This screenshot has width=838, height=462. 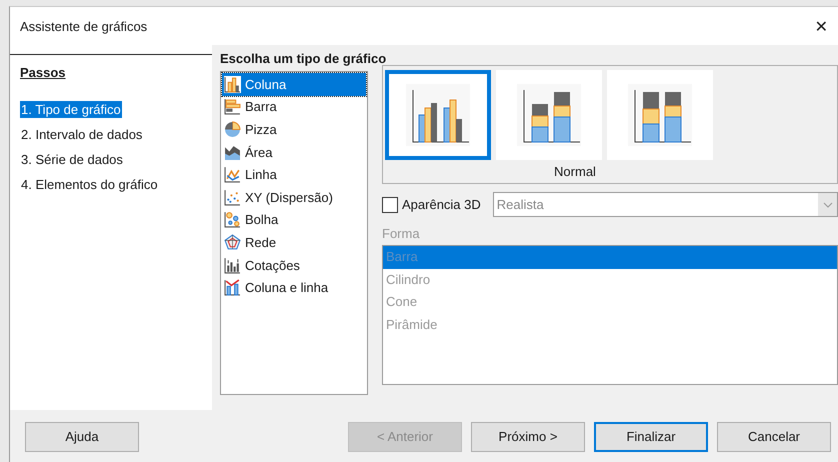 I want to click on variant-label: Normal, so click(x=575, y=171).